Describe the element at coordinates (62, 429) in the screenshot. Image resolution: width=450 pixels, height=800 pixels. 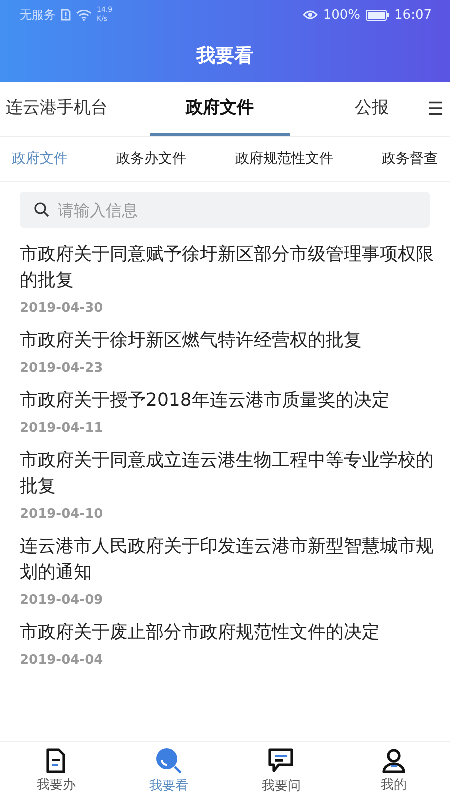
I see `article-date: 2019-04-11` at that location.